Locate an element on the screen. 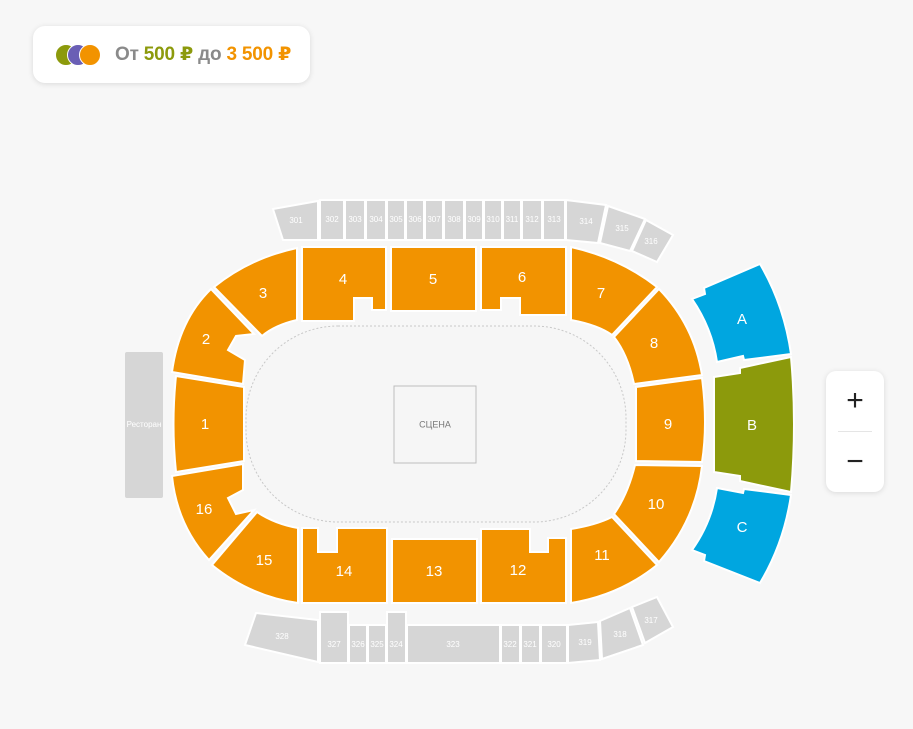  label-314: 314 is located at coordinates (586, 221).